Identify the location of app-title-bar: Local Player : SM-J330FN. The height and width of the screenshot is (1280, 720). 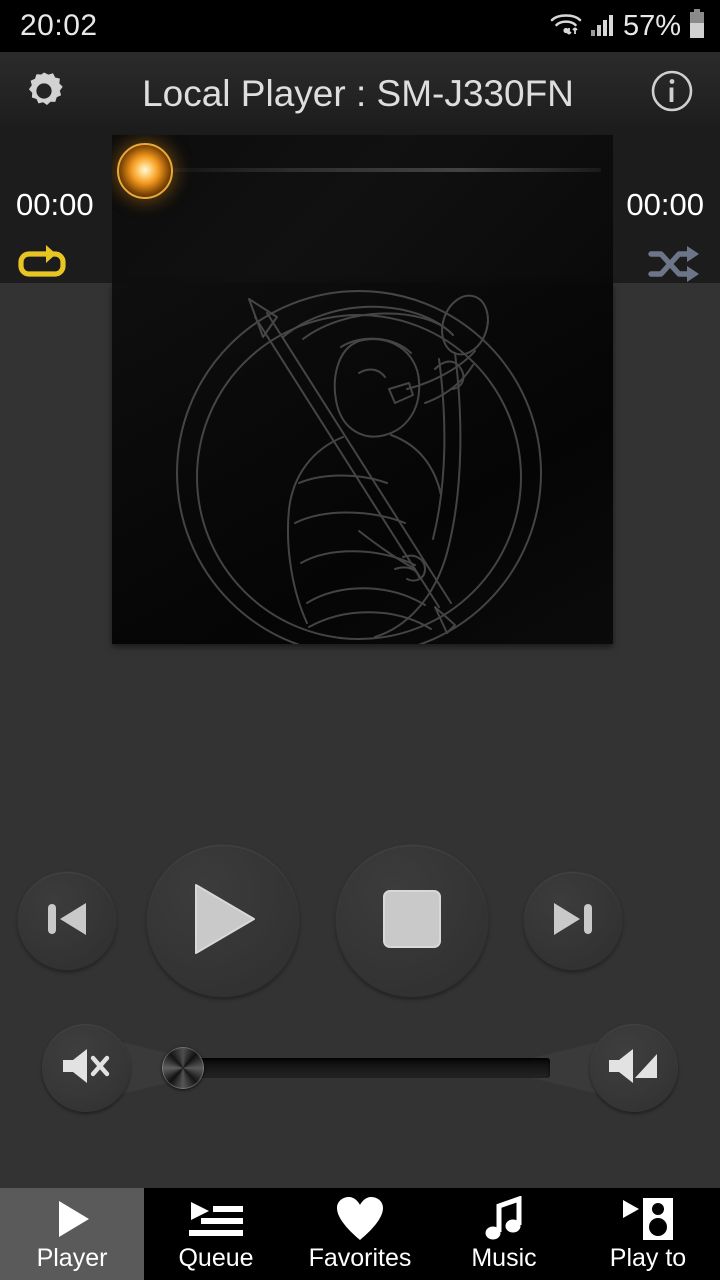
(360, 93).